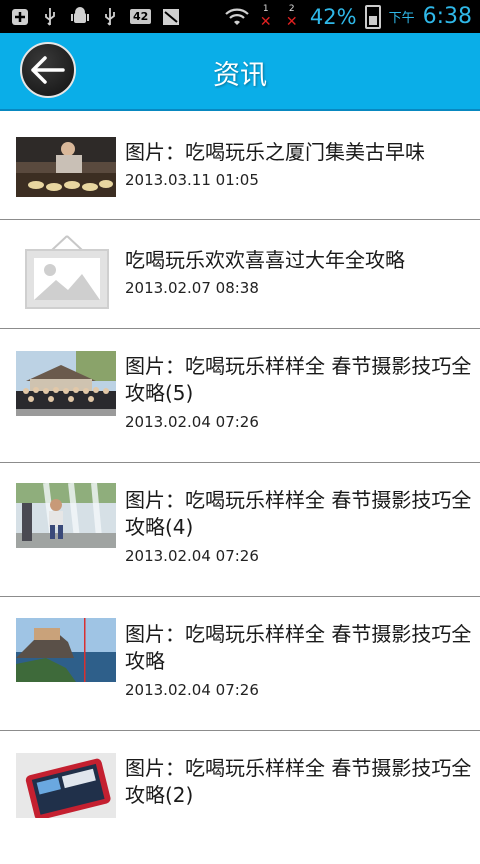 The height and width of the screenshot is (864, 480). I want to click on system-icons: 1 ✕ 2 ✕ 42% 下午 6:38, so click(348, 16).